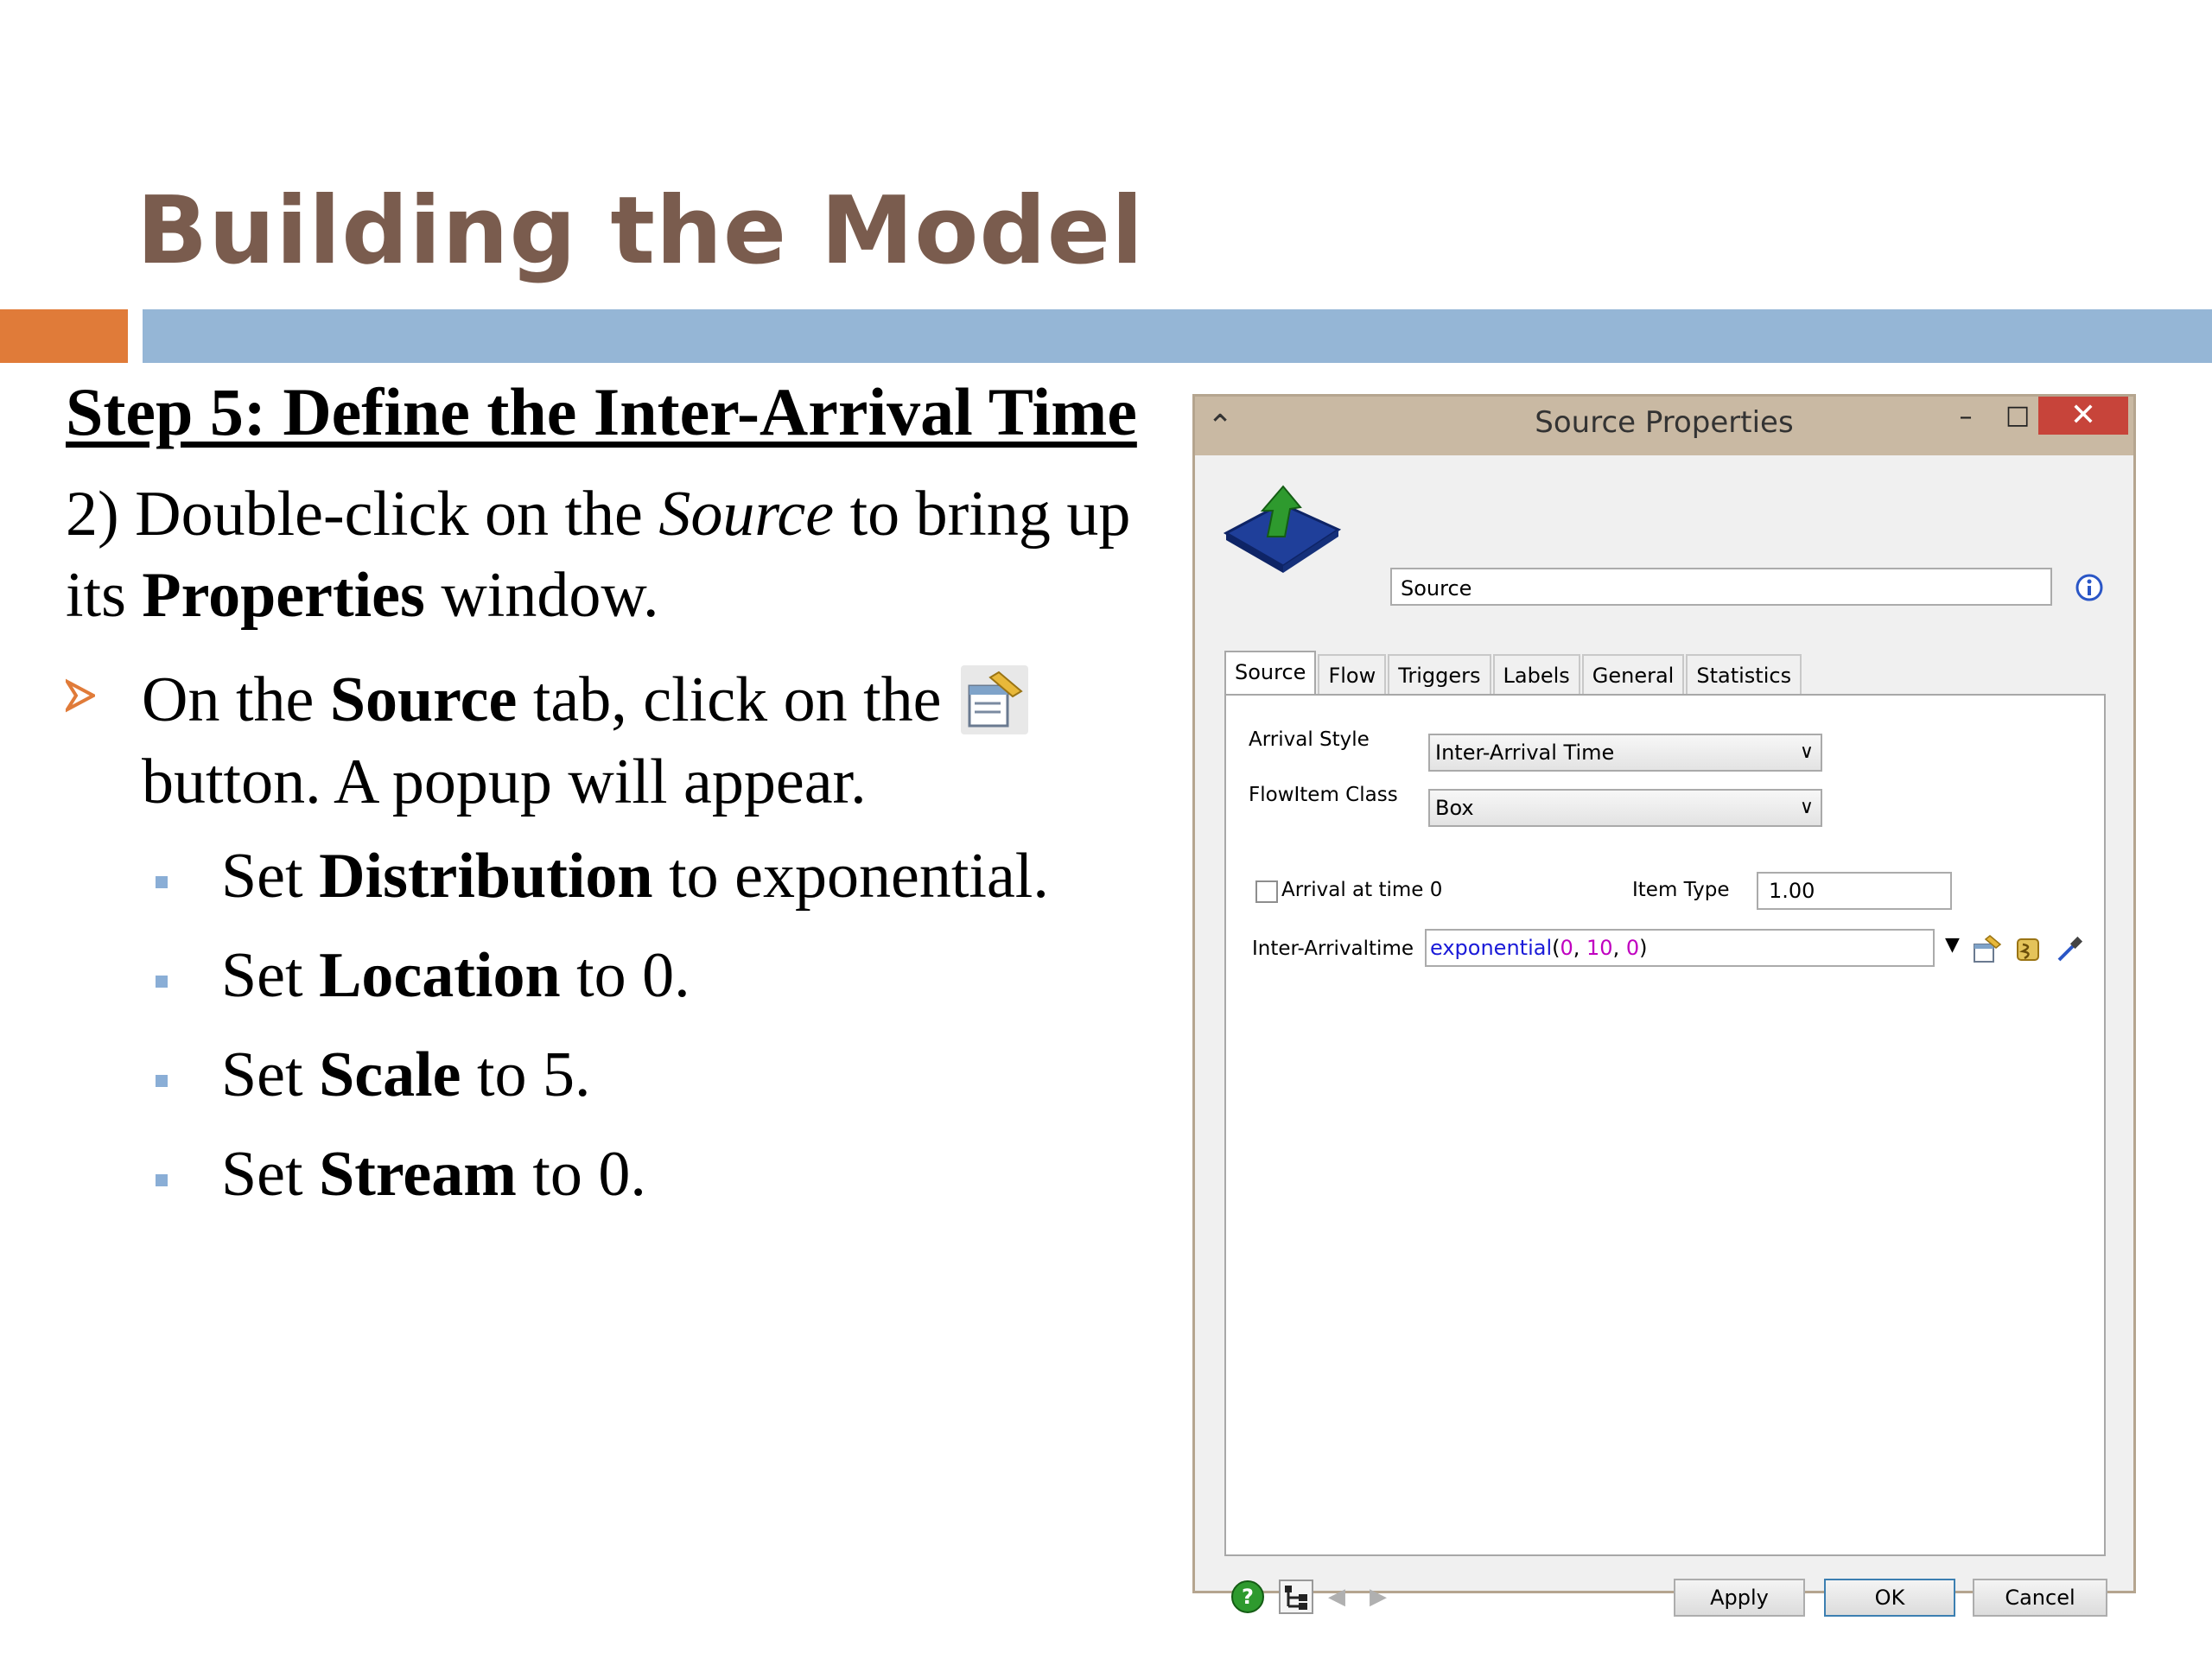  What do you see at coordinates (1270, 674) in the screenshot?
I see `tab-source: Source` at bounding box center [1270, 674].